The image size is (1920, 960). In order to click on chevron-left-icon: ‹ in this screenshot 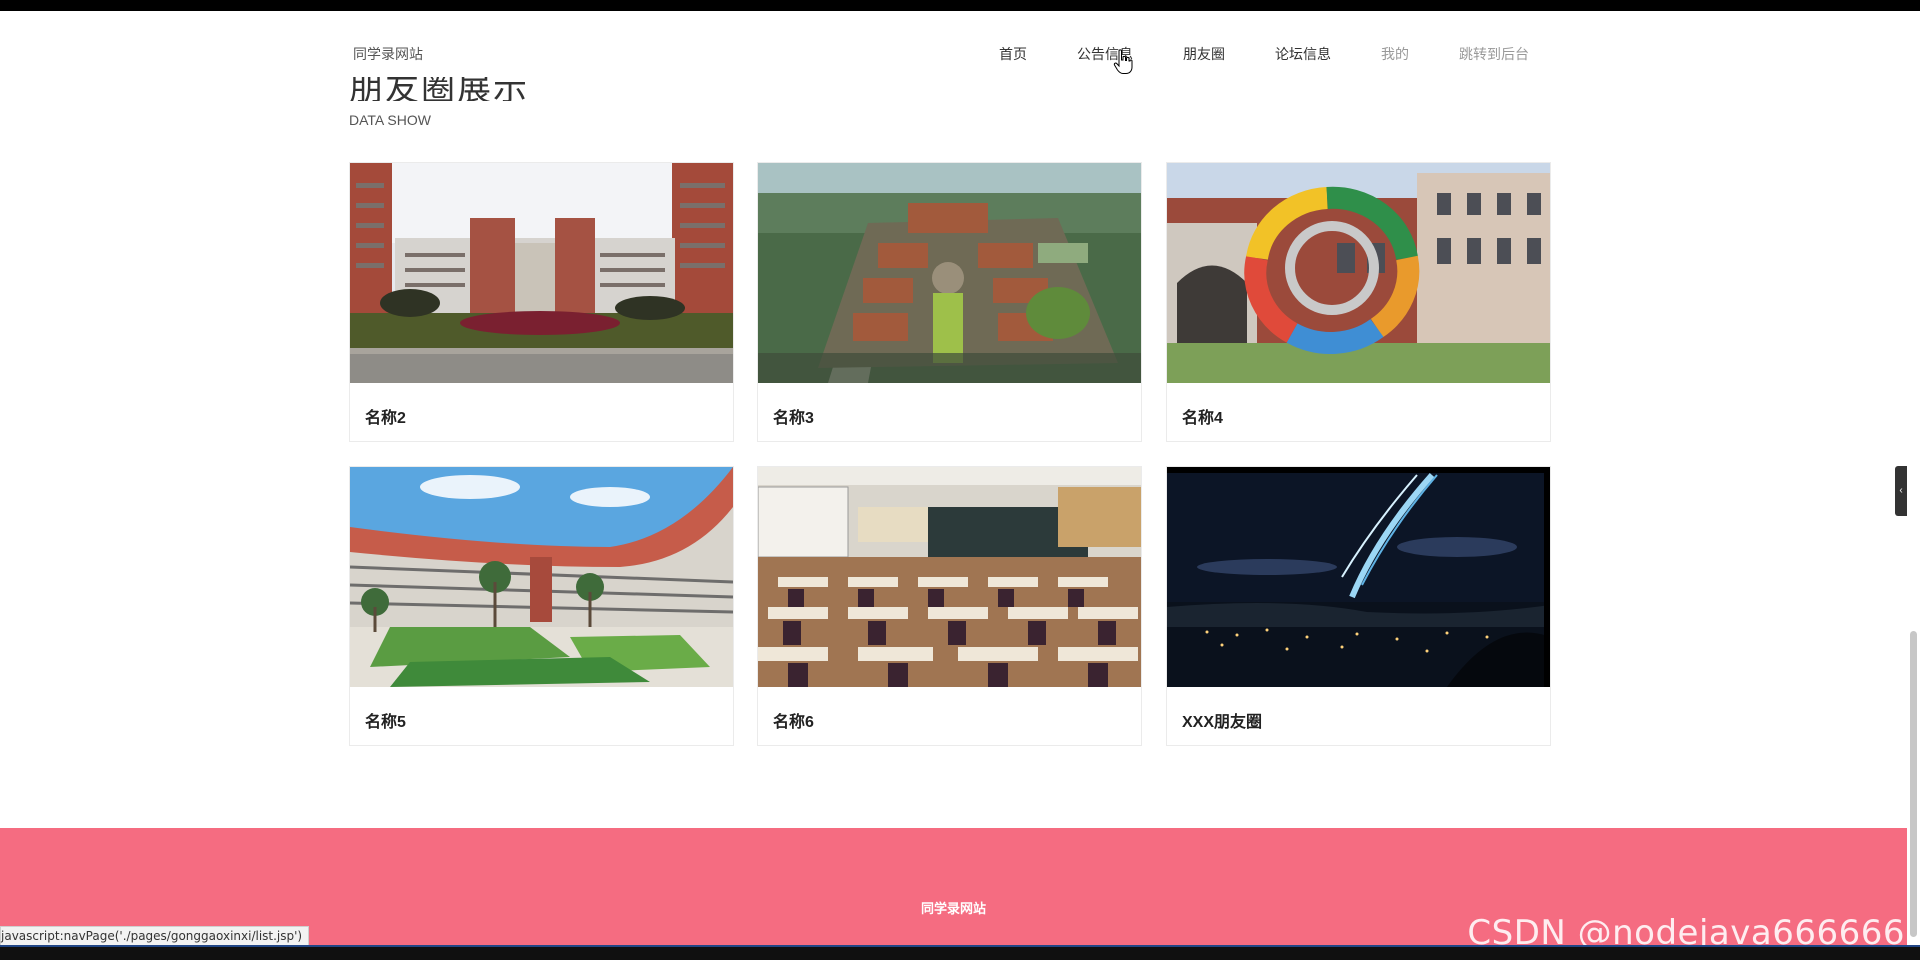, I will do `click(1901, 490)`.